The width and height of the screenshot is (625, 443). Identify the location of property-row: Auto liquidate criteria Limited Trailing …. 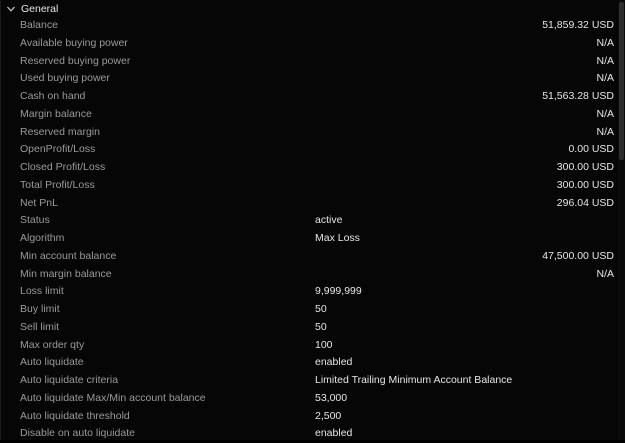
(310, 381).